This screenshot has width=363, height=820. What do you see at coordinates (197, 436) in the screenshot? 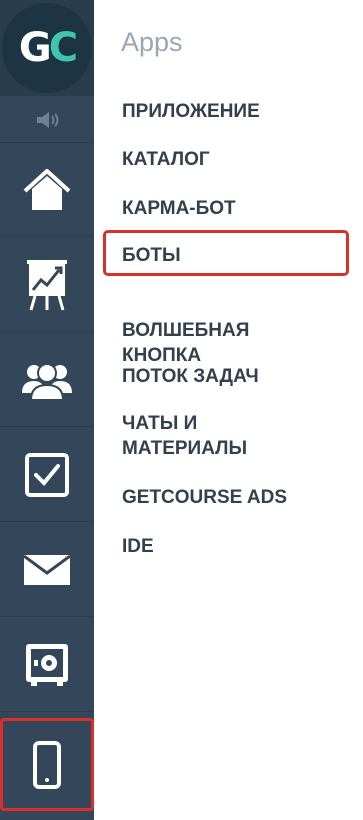
I see `menu-item-chats-materials: ЧАТЫ И МАТЕРИАЛЫ` at bounding box center [197, 436].